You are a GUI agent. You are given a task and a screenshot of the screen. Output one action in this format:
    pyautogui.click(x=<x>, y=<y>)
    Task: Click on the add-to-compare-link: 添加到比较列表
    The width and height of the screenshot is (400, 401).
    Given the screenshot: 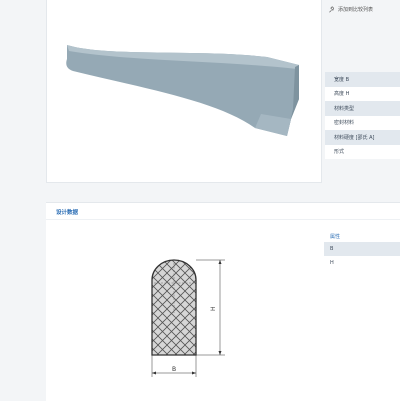 What is the action you would take?
    pyautogui.click(x=350, y=9)
    